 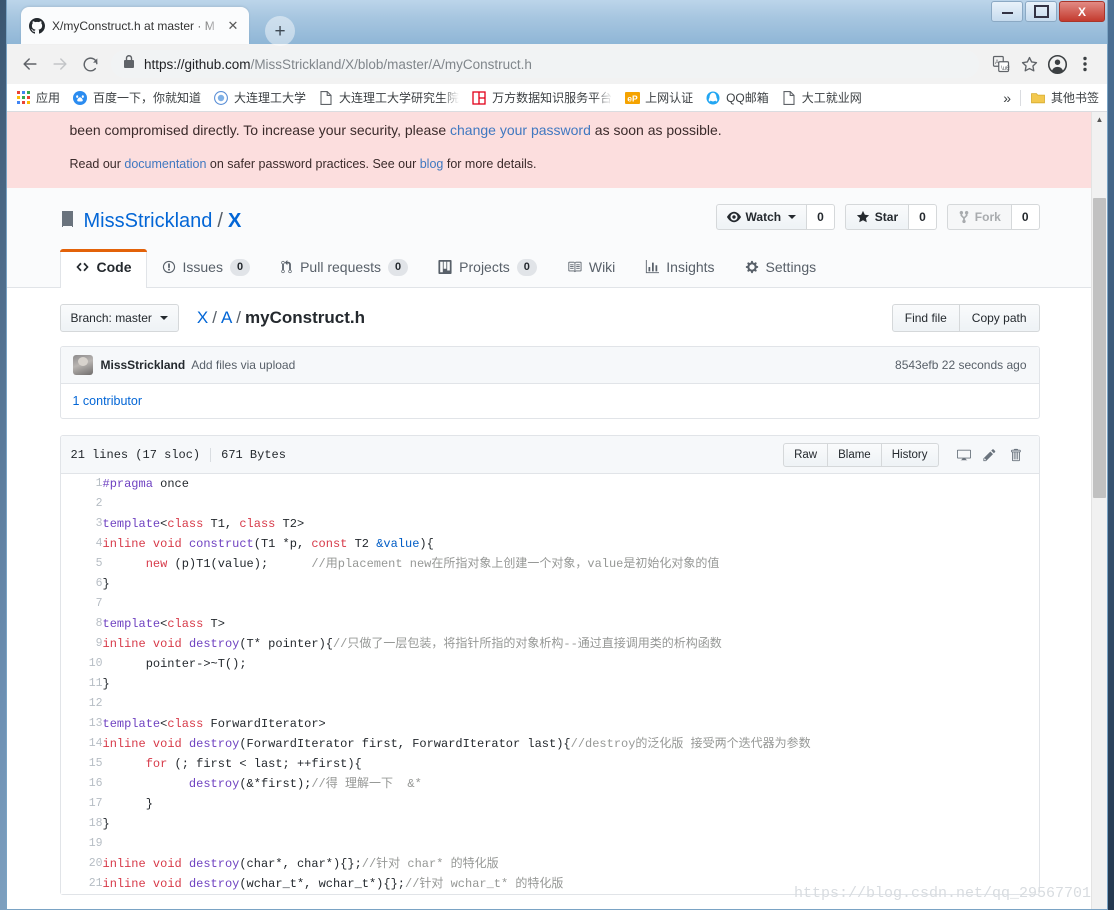 I want to click on commit-author: MissStrickland, so click(x=143, y=365).